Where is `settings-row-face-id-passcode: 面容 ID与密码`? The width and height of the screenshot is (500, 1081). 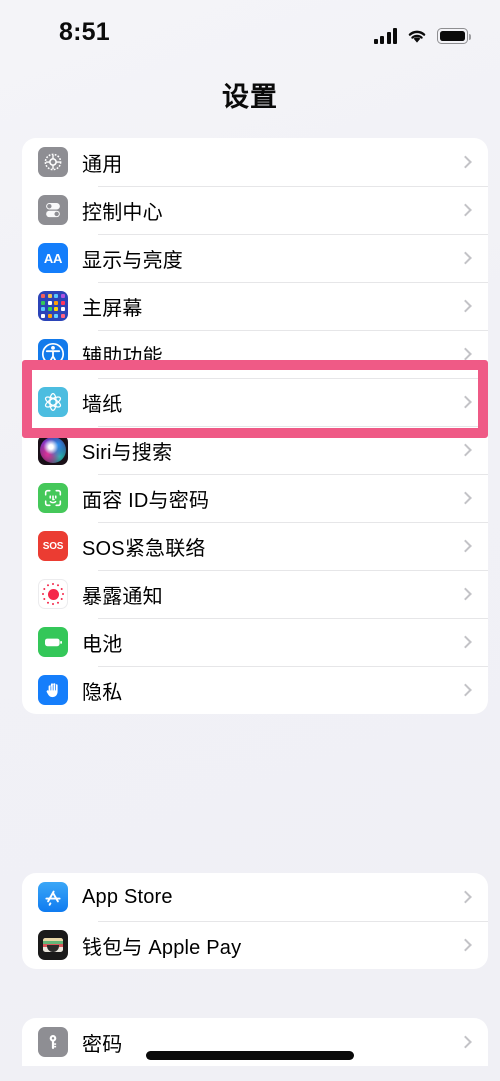
settings-row-face-id-passcode: 面容 ID与密码 is located at coordinates (255, 498).